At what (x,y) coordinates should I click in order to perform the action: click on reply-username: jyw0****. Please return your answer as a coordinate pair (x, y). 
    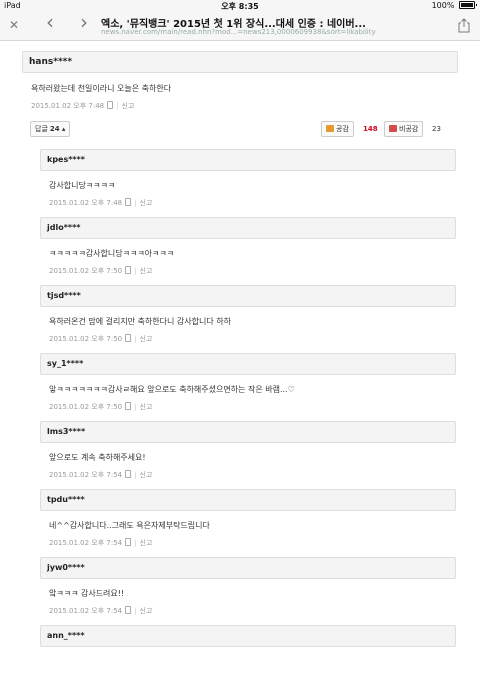
    Looking at the image, I should click on (248, 568).